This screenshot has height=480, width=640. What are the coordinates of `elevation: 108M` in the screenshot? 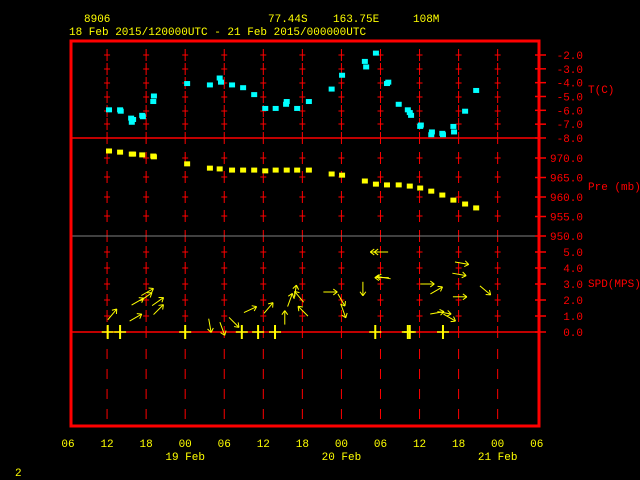 It's located at (426, 20).